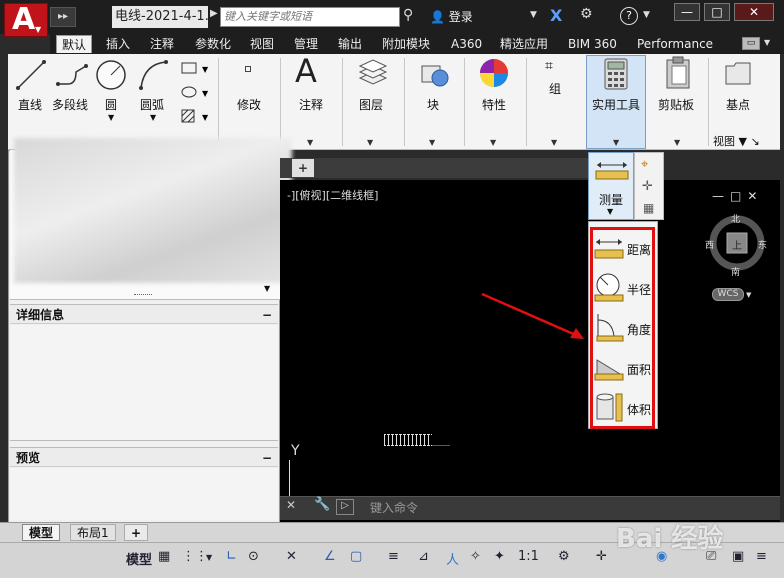 This screenshot has width=784, height=578. I want to click on modify-label: 修改, so click(249, 104).